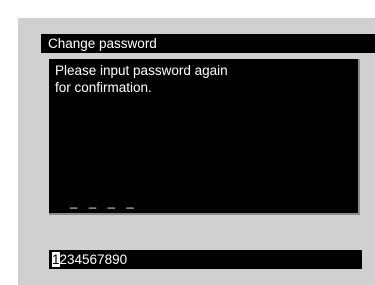 The height and width of the screenshot is (285, 375). What do you see at coordinates (56, 259) in the screenshot?
I see `selected-character: 1` at bounding box center [56, 259].